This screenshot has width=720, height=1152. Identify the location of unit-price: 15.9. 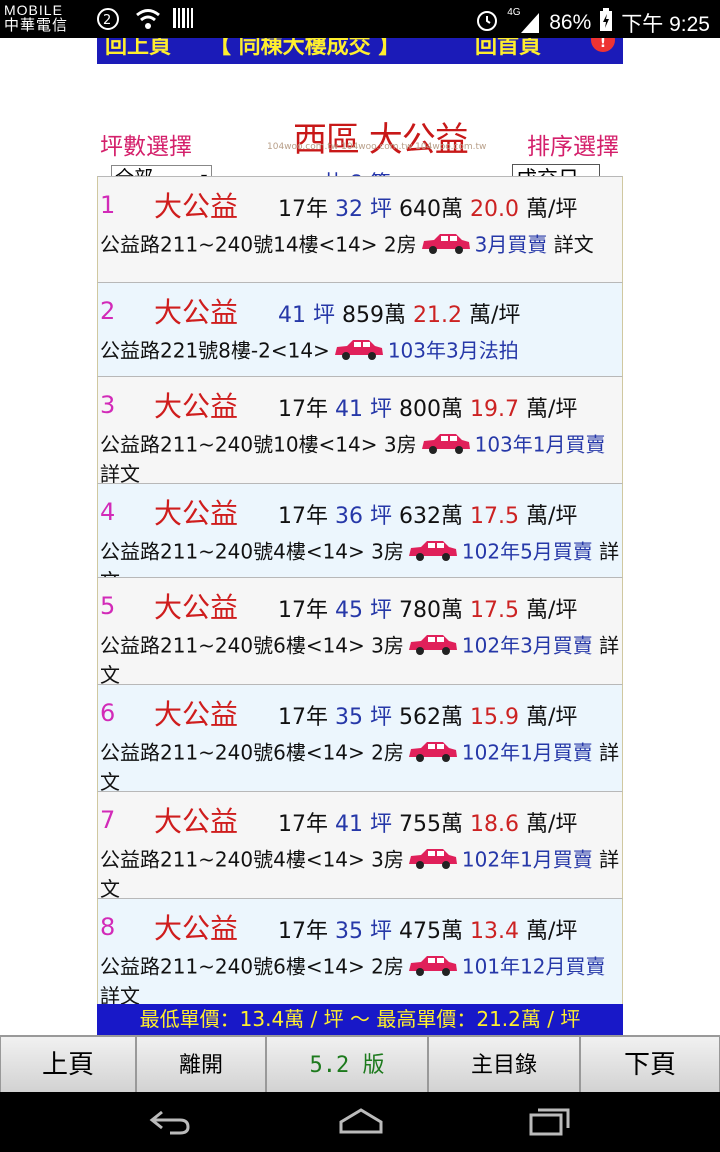
(494, 717).